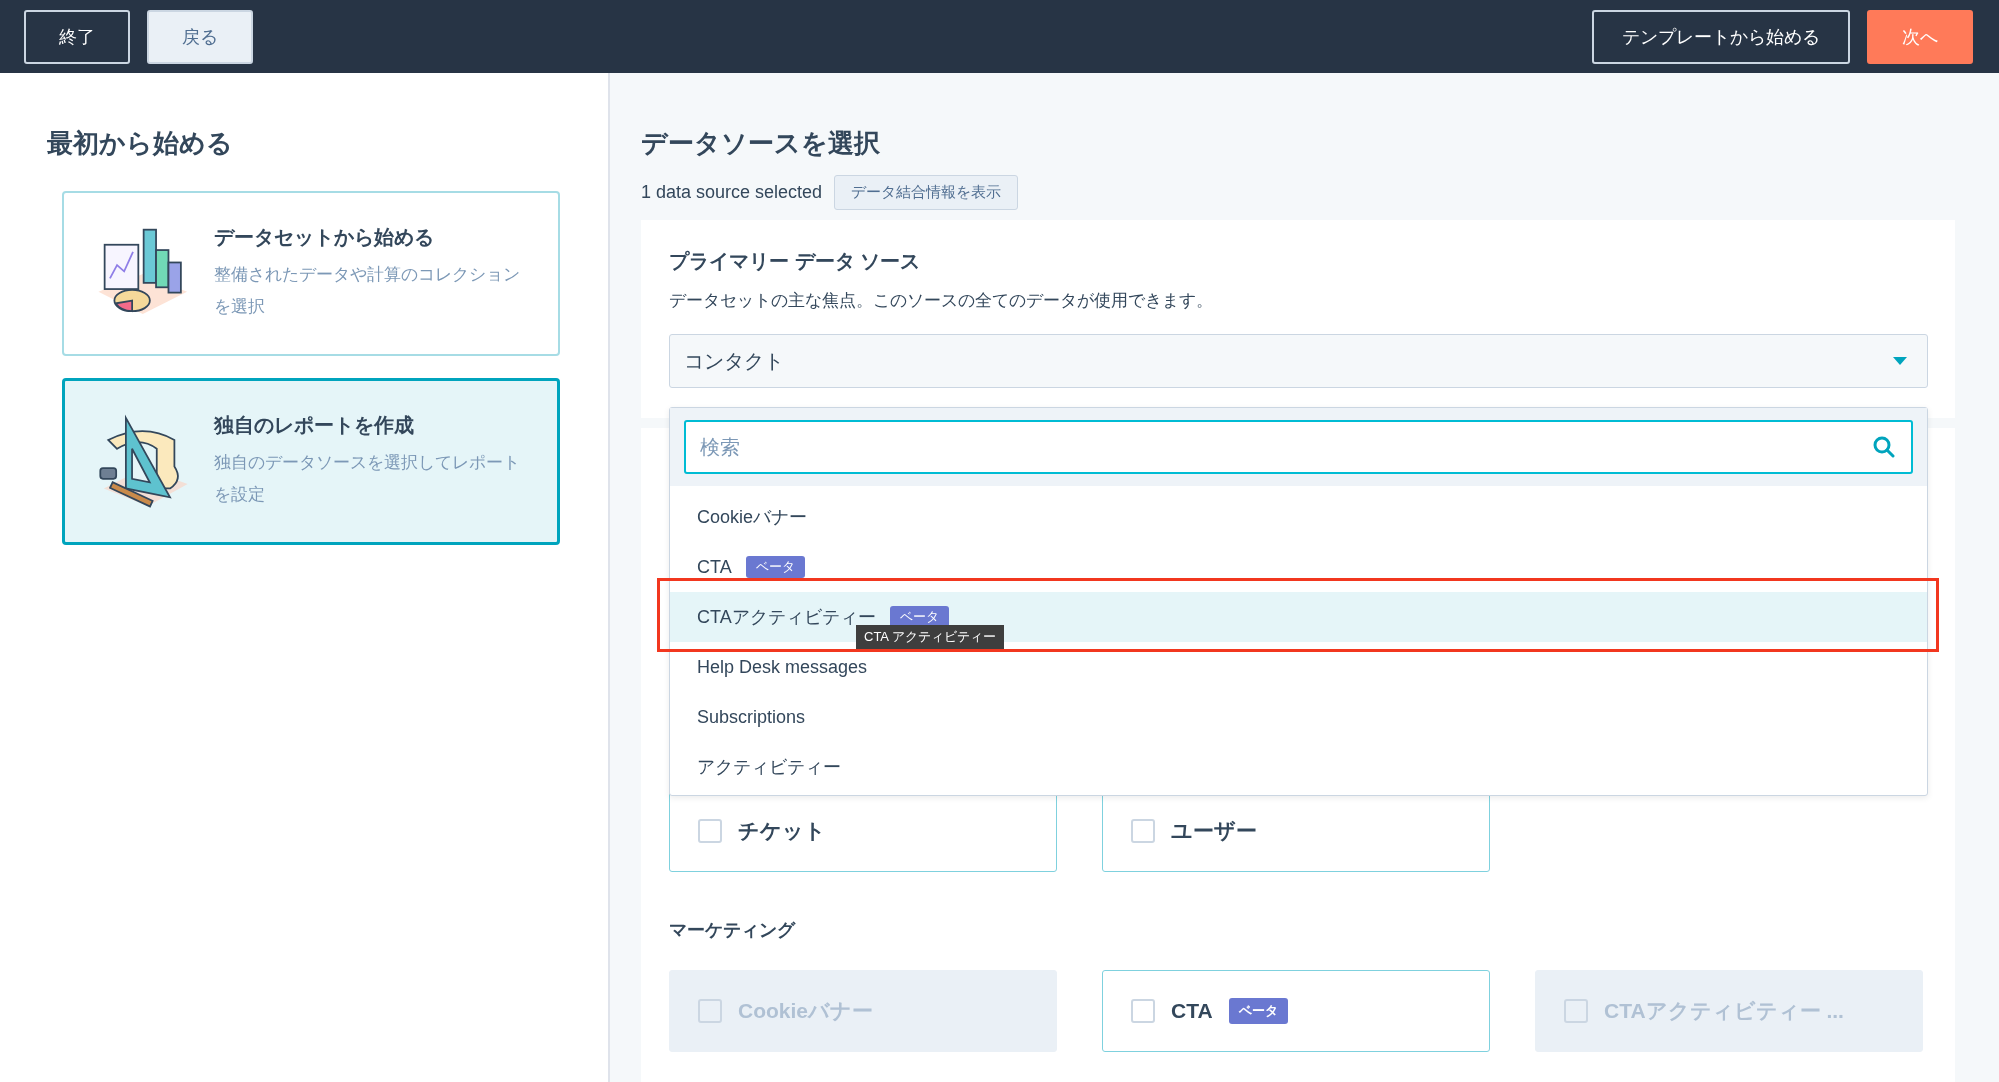 Image resolution: width=1999 pixels, height=1082 pixels. Describe the element at coordinates (1296, 1011) in the screenshot. I see `object-card: CTA ベータ` at that location.